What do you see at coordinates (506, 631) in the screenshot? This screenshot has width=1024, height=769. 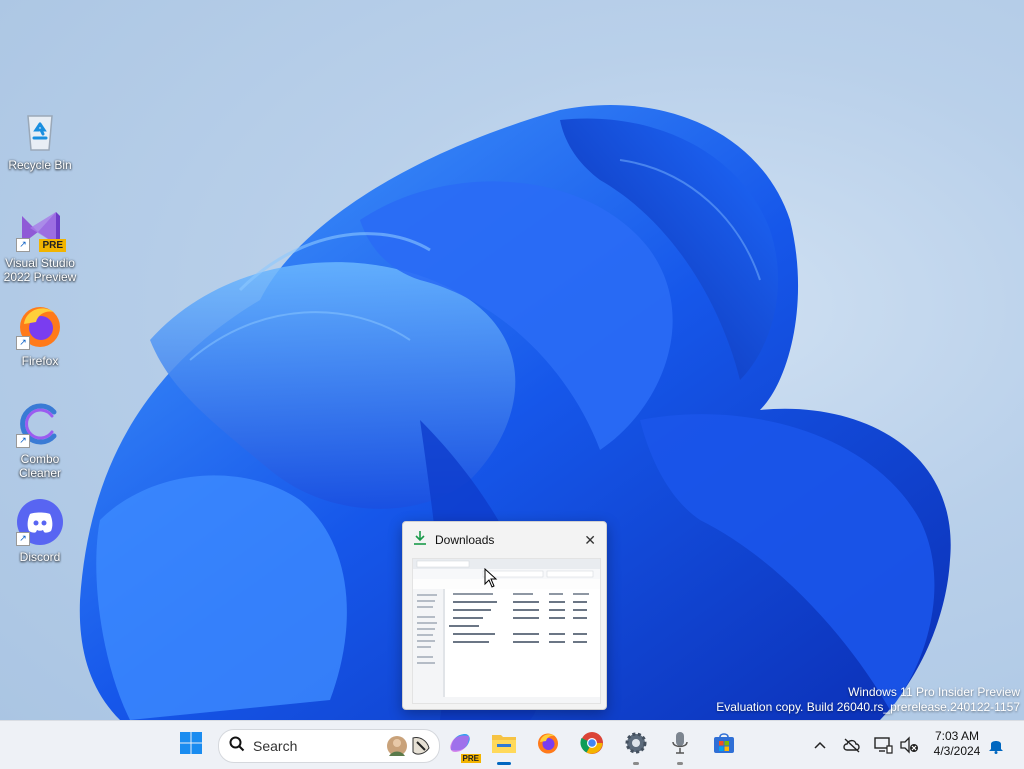 I see `explorer-window-preview` at bounding box center [506, 631].